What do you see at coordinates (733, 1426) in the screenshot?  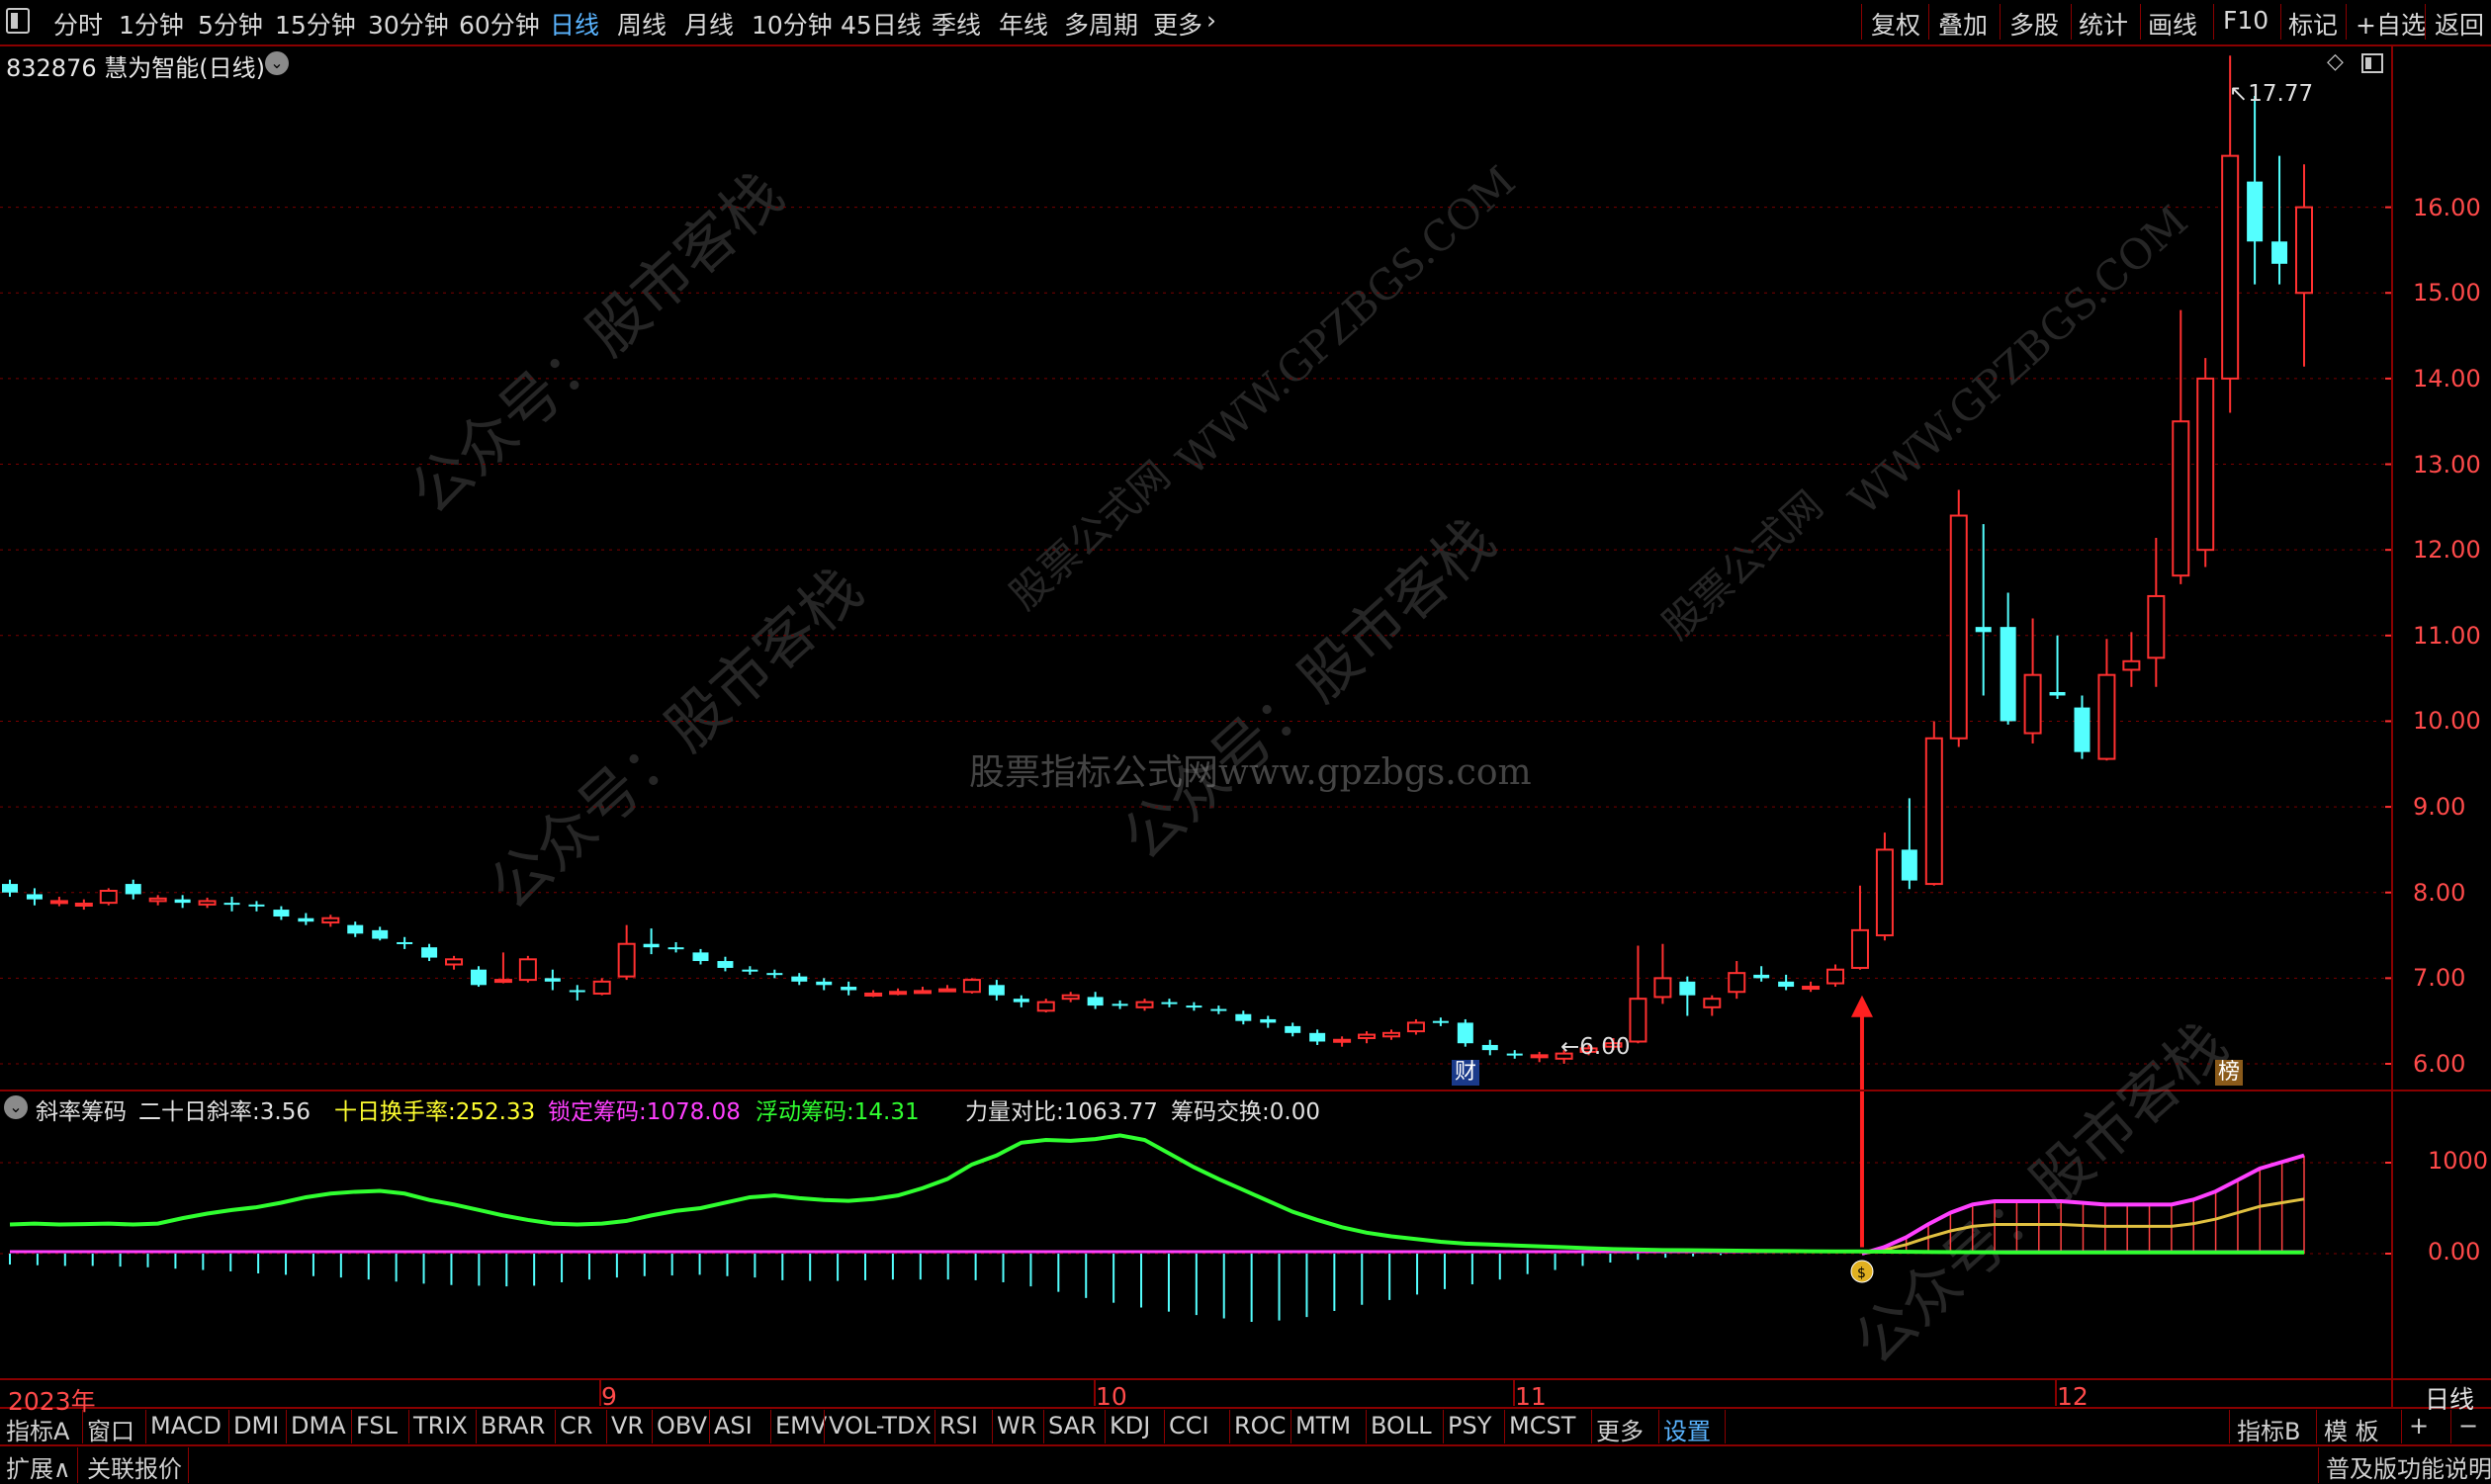 I see `indicator-tab-11: ASI` at bounding box center [733, 1426].